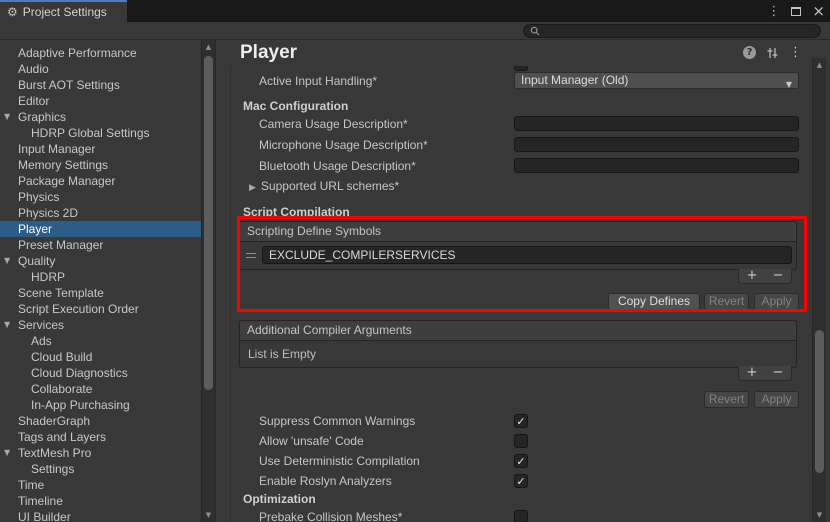  Describe the element at coordinates (324, 186) in the screenshot. I see `supported-url-schemes-foldout: ▶ Supported URL schemes*` at that location.